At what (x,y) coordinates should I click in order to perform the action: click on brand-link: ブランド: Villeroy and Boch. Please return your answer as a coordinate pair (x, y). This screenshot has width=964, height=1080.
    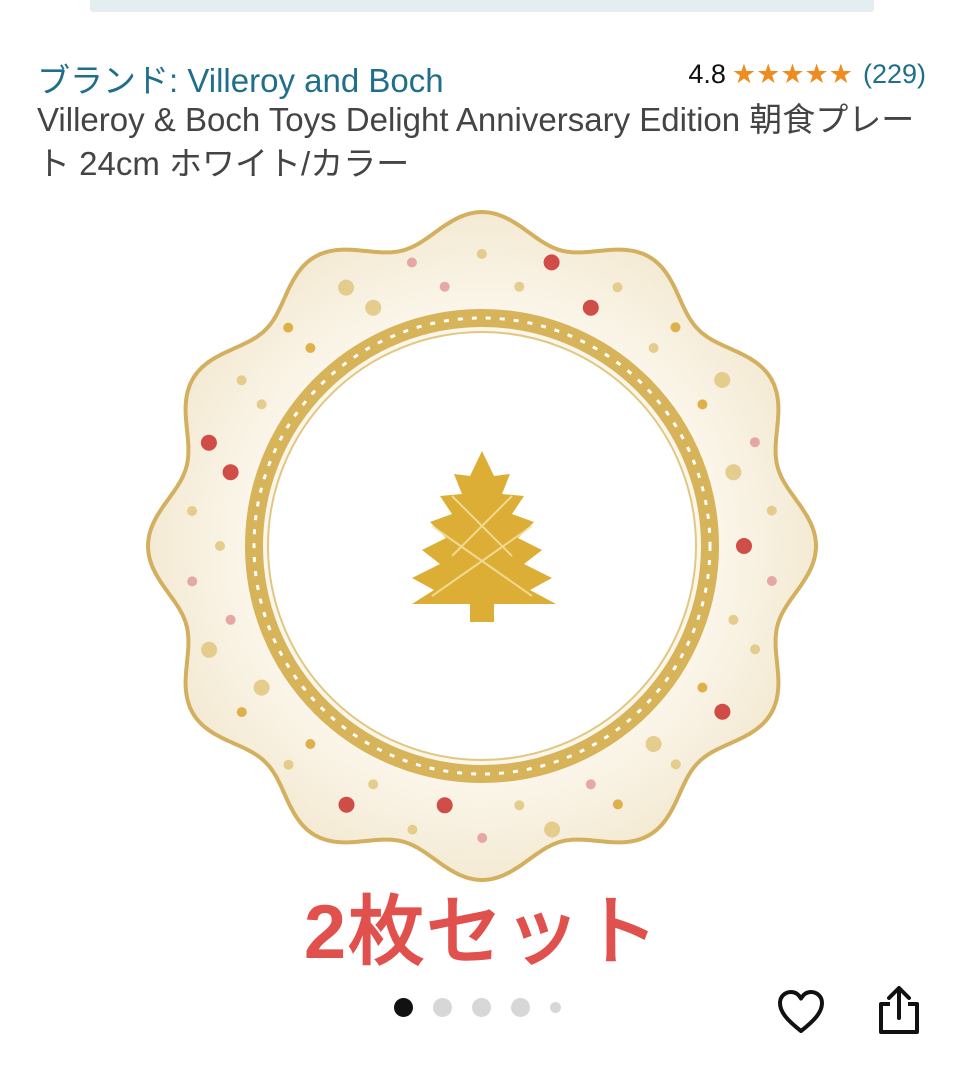
    Looking at the image, I should click on (240, 78).